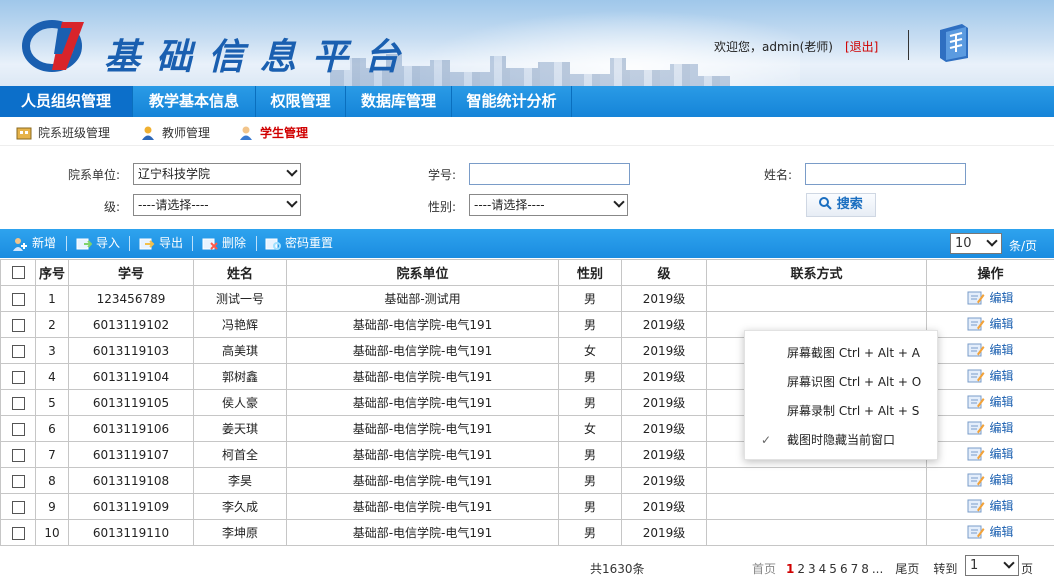 The image size is (1054, 579). I want to click on first-page-link: 首页, so click(764, 568).